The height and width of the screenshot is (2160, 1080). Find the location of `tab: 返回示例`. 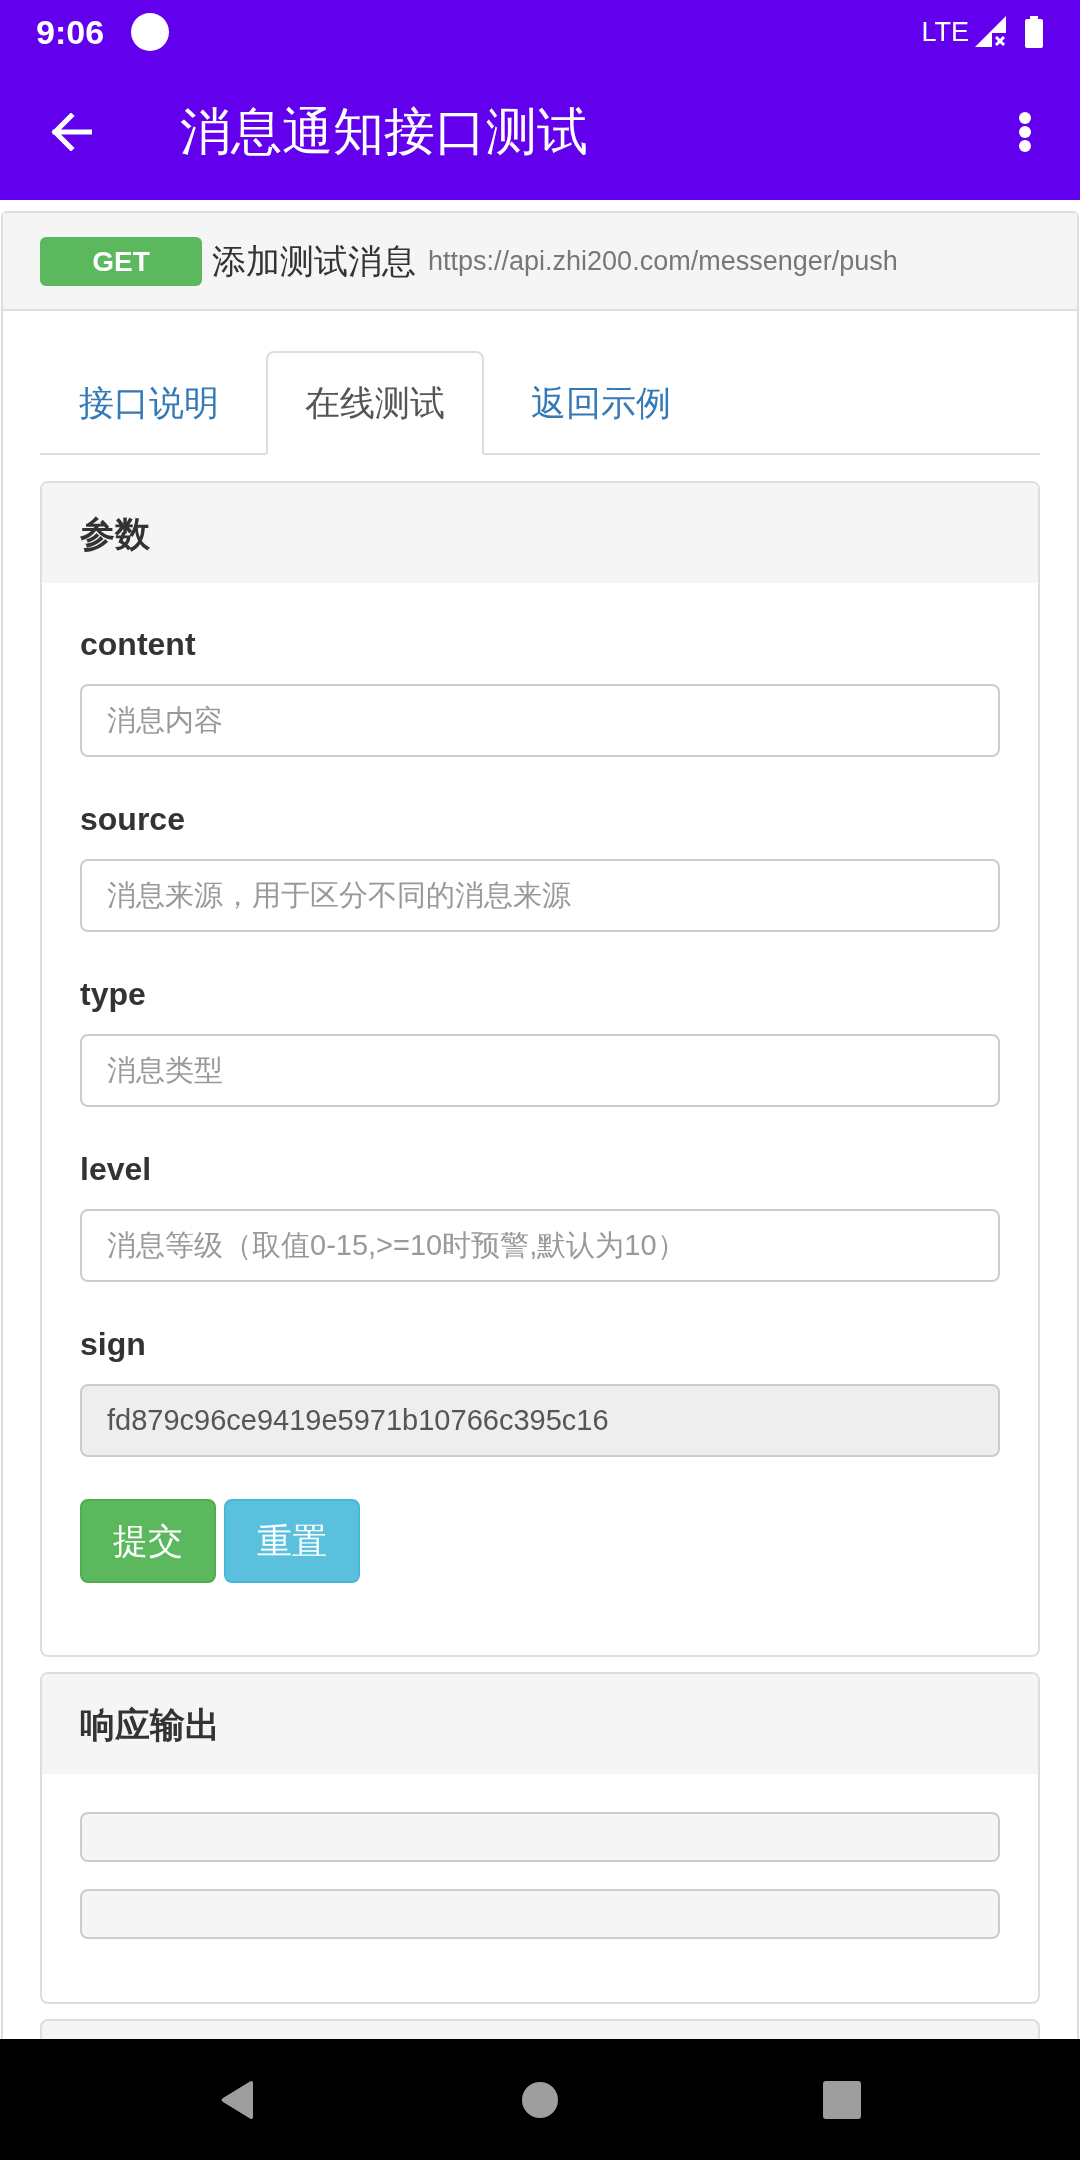

tab: 返回示例 is located at coordinates (601, 403).